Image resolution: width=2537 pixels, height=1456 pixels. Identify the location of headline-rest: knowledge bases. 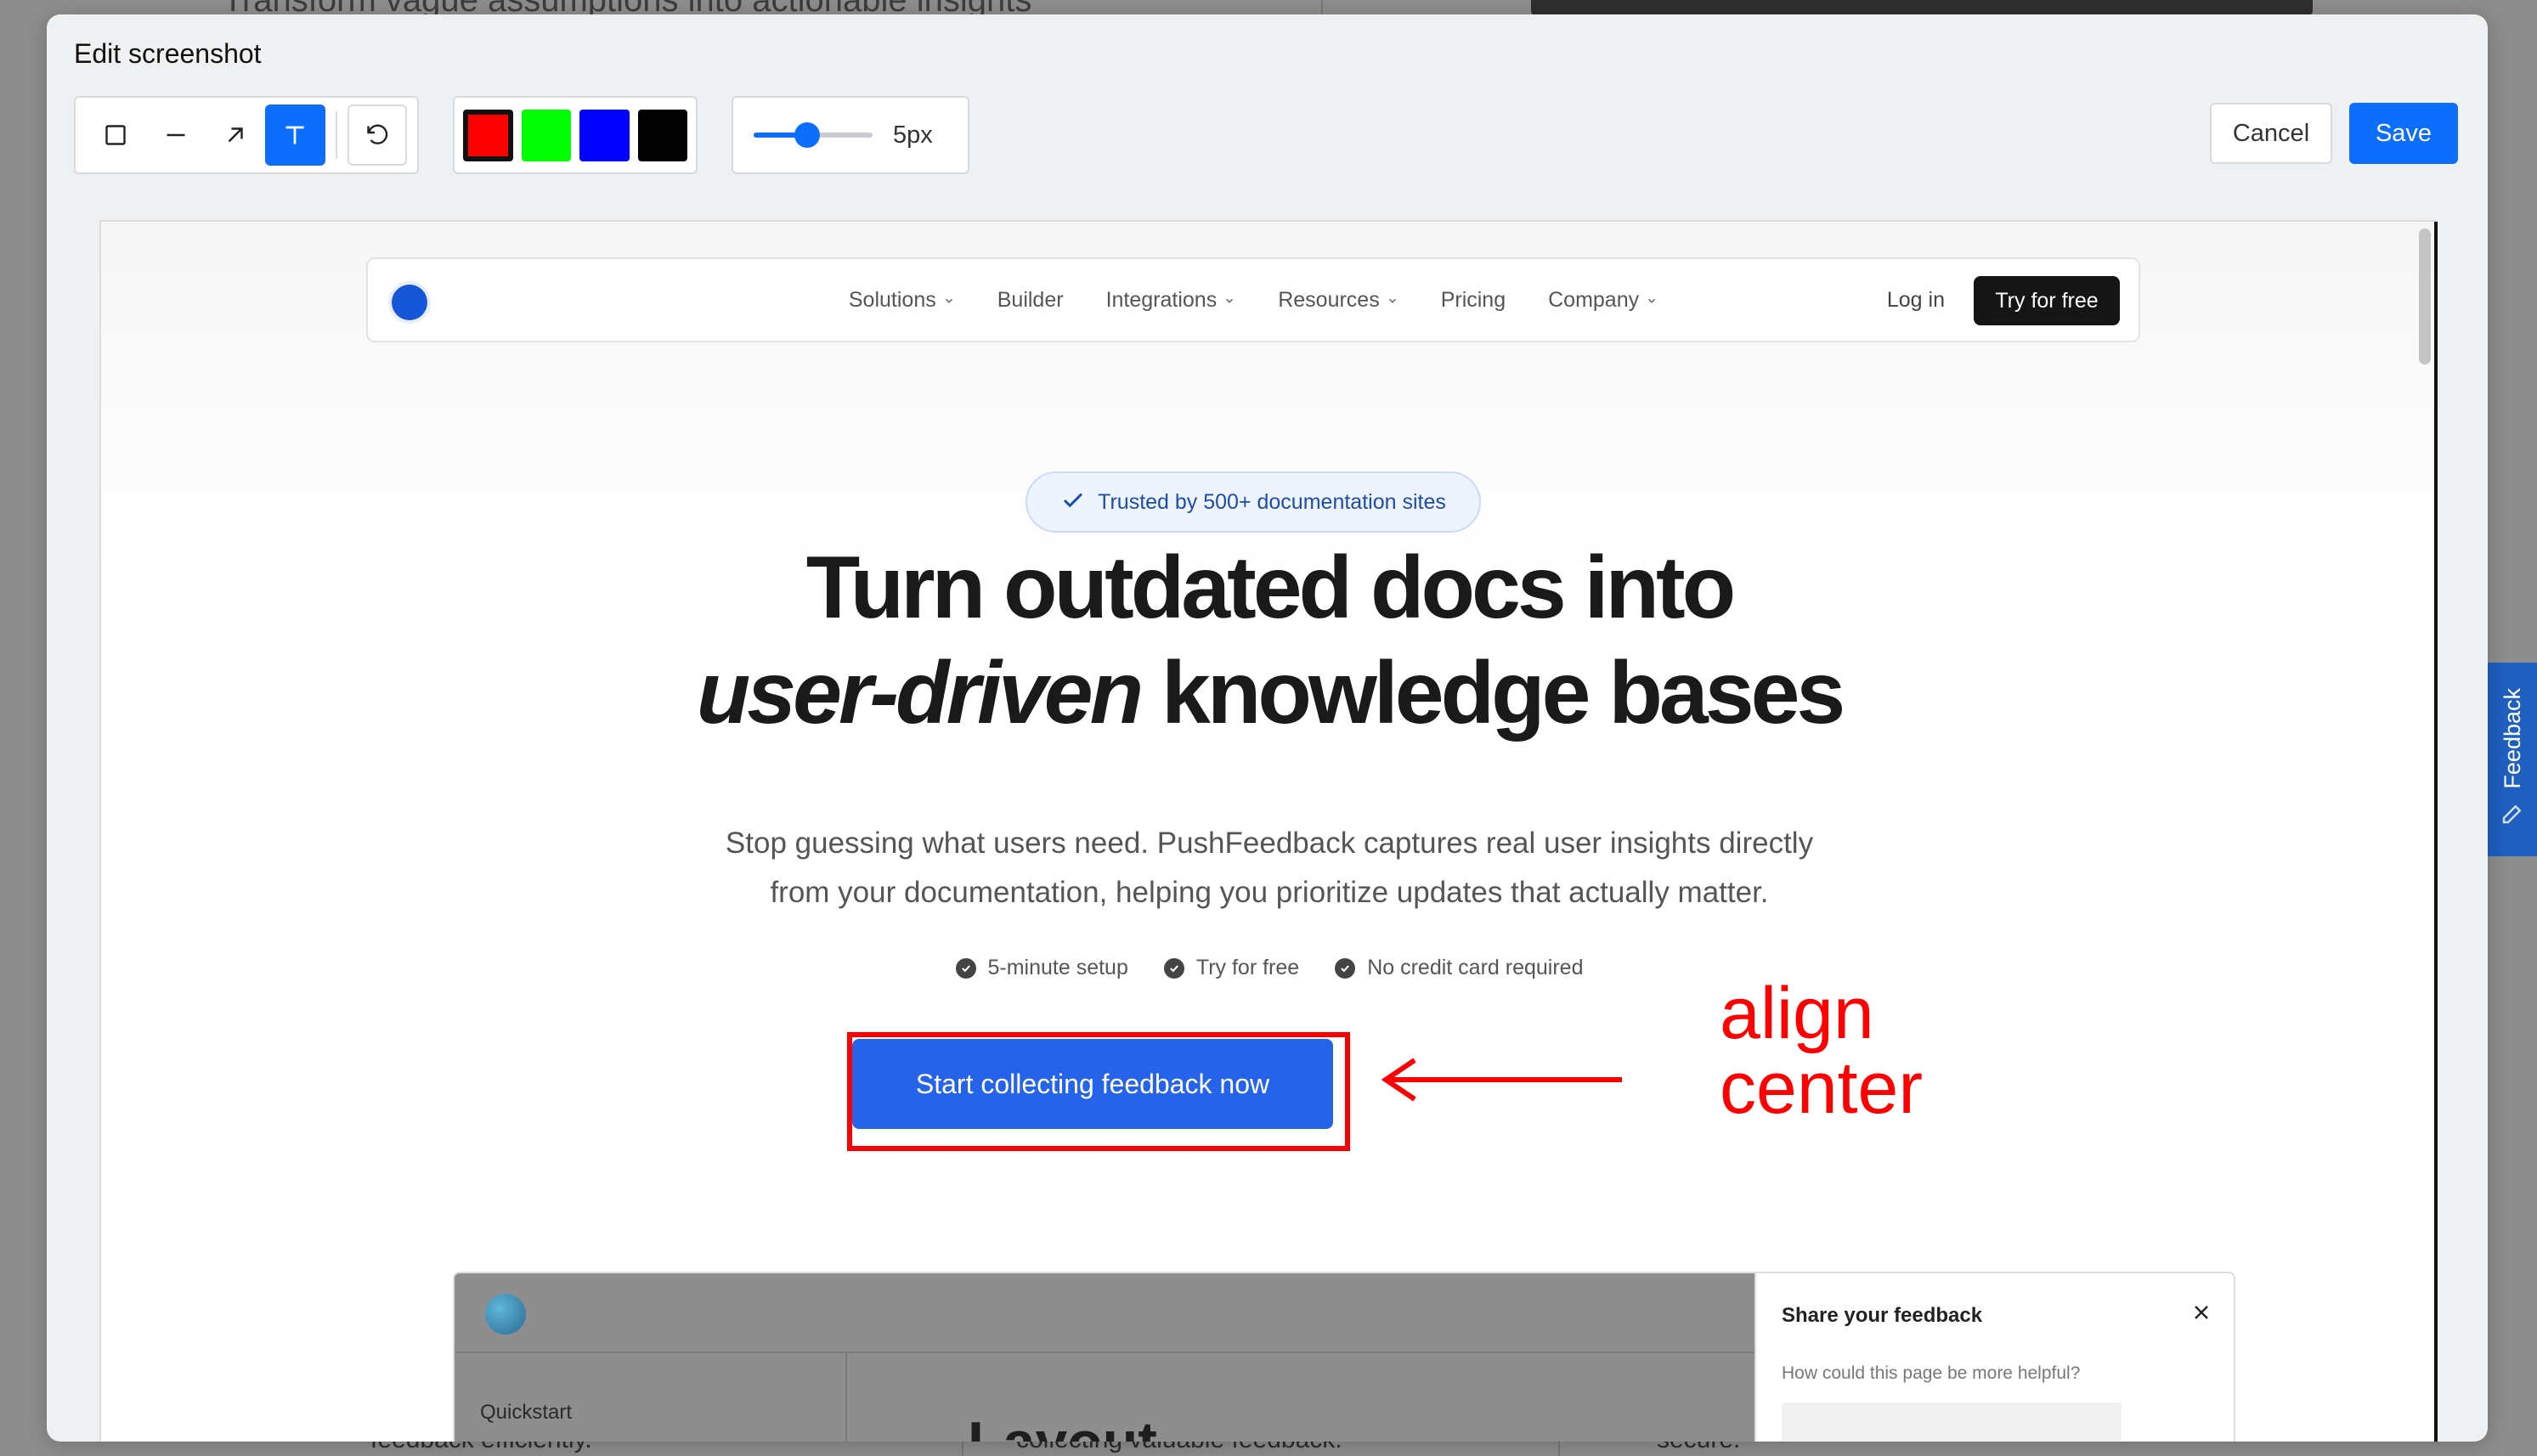
(1492, 693).